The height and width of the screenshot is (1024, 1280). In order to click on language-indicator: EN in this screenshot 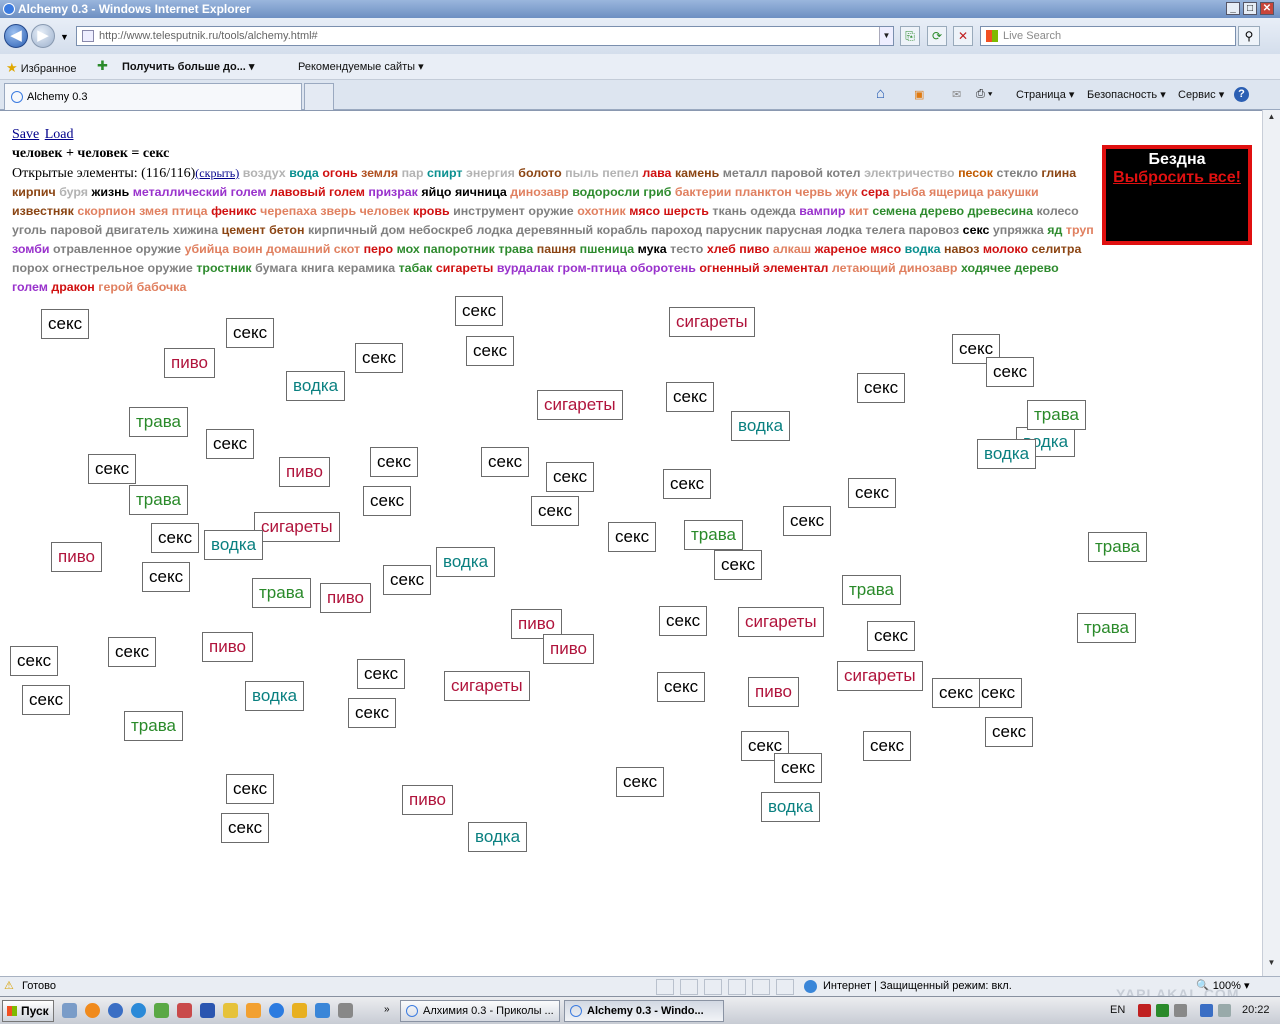, I will do `click(1117, 1010)`.